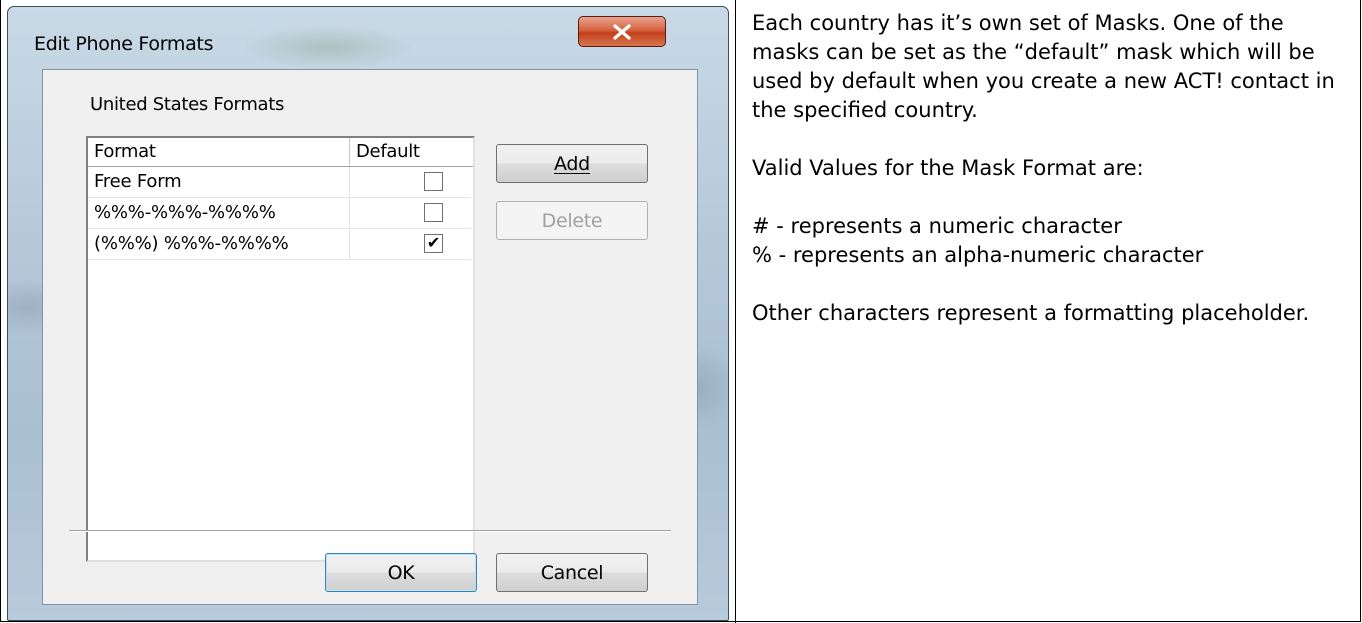 Image resolution: width=1362 pixels, height=623 pixels. I want to click on list-item: Free Form, so click(280, 182).